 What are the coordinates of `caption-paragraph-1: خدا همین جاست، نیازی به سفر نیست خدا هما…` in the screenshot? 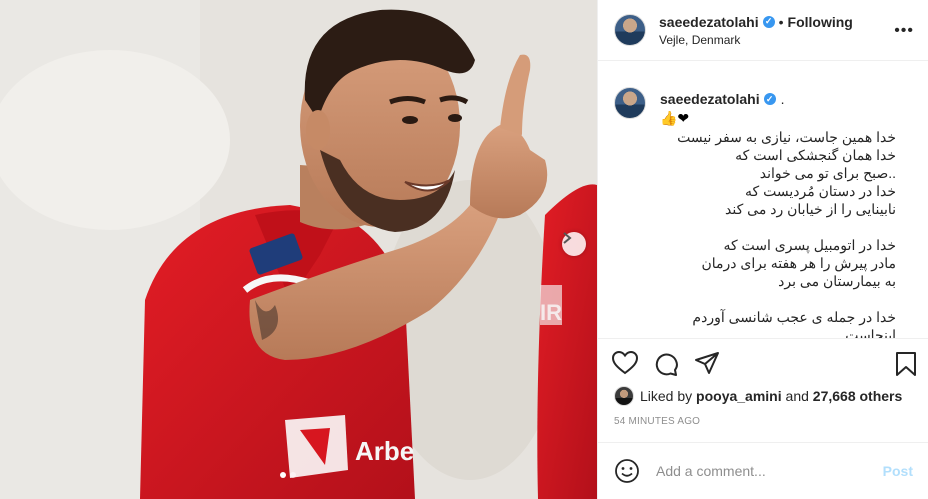 It's located at (755, 173).